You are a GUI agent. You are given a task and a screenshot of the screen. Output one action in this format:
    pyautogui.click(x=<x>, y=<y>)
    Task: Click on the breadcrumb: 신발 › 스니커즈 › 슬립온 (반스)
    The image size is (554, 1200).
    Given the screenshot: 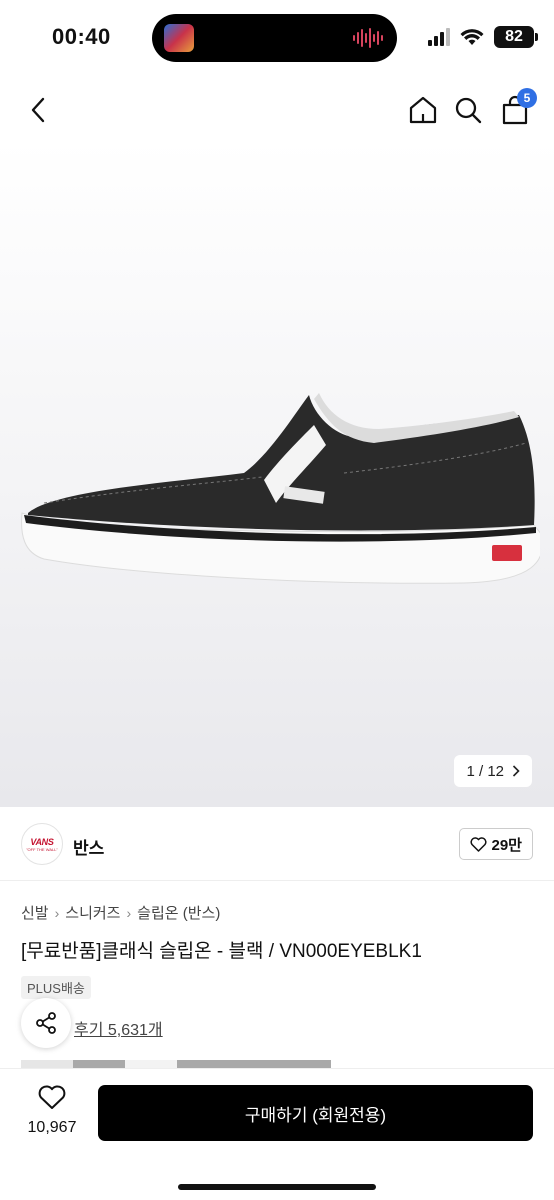 What is the action you would take?
    pyautogui.click(x=120, y=912)
    